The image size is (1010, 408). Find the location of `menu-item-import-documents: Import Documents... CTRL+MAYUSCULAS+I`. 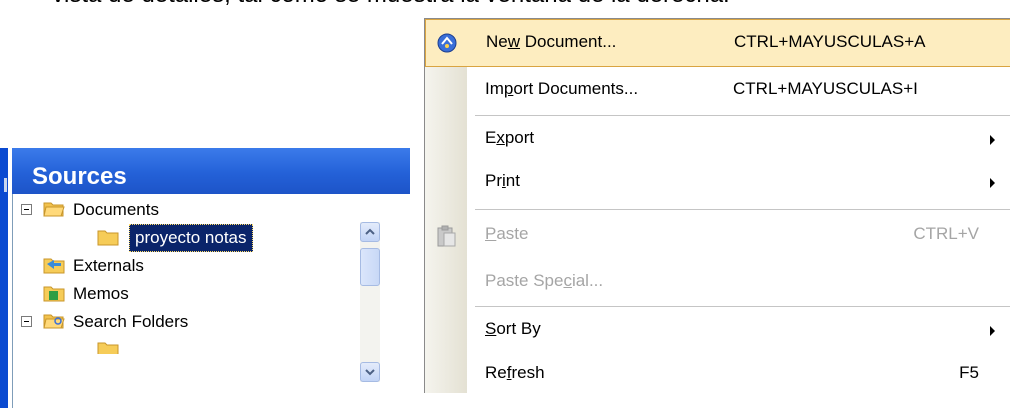

menu-item-import-documents: Import Documents... CTRL+MAYUSCULAS+I is located at coordinates (717, 91).